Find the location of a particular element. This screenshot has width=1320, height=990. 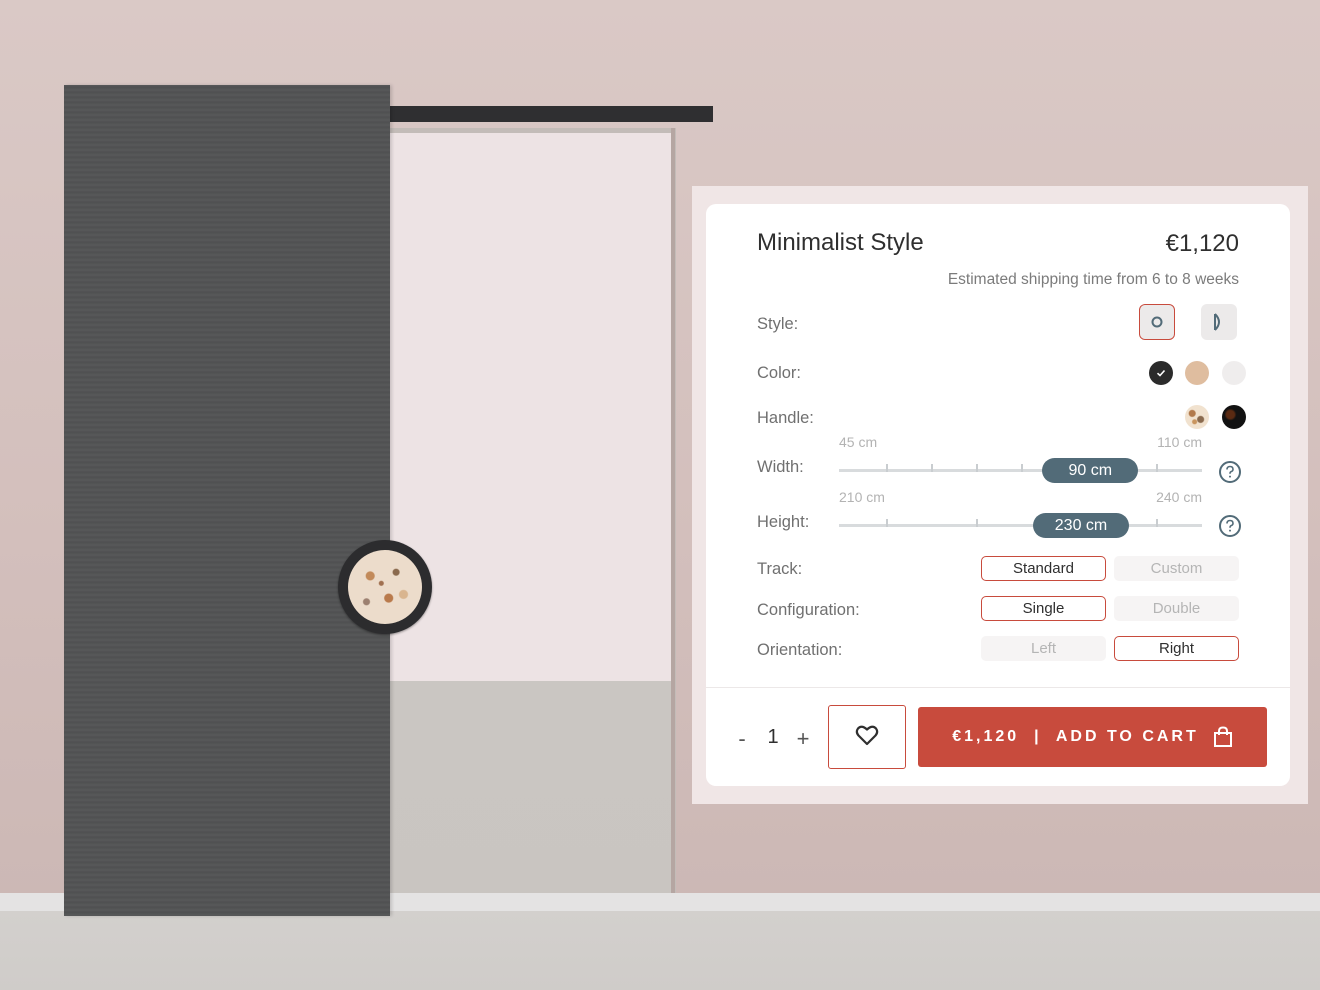

height-slider-thumb: 230 cm is located at coordinates (1081, 525).